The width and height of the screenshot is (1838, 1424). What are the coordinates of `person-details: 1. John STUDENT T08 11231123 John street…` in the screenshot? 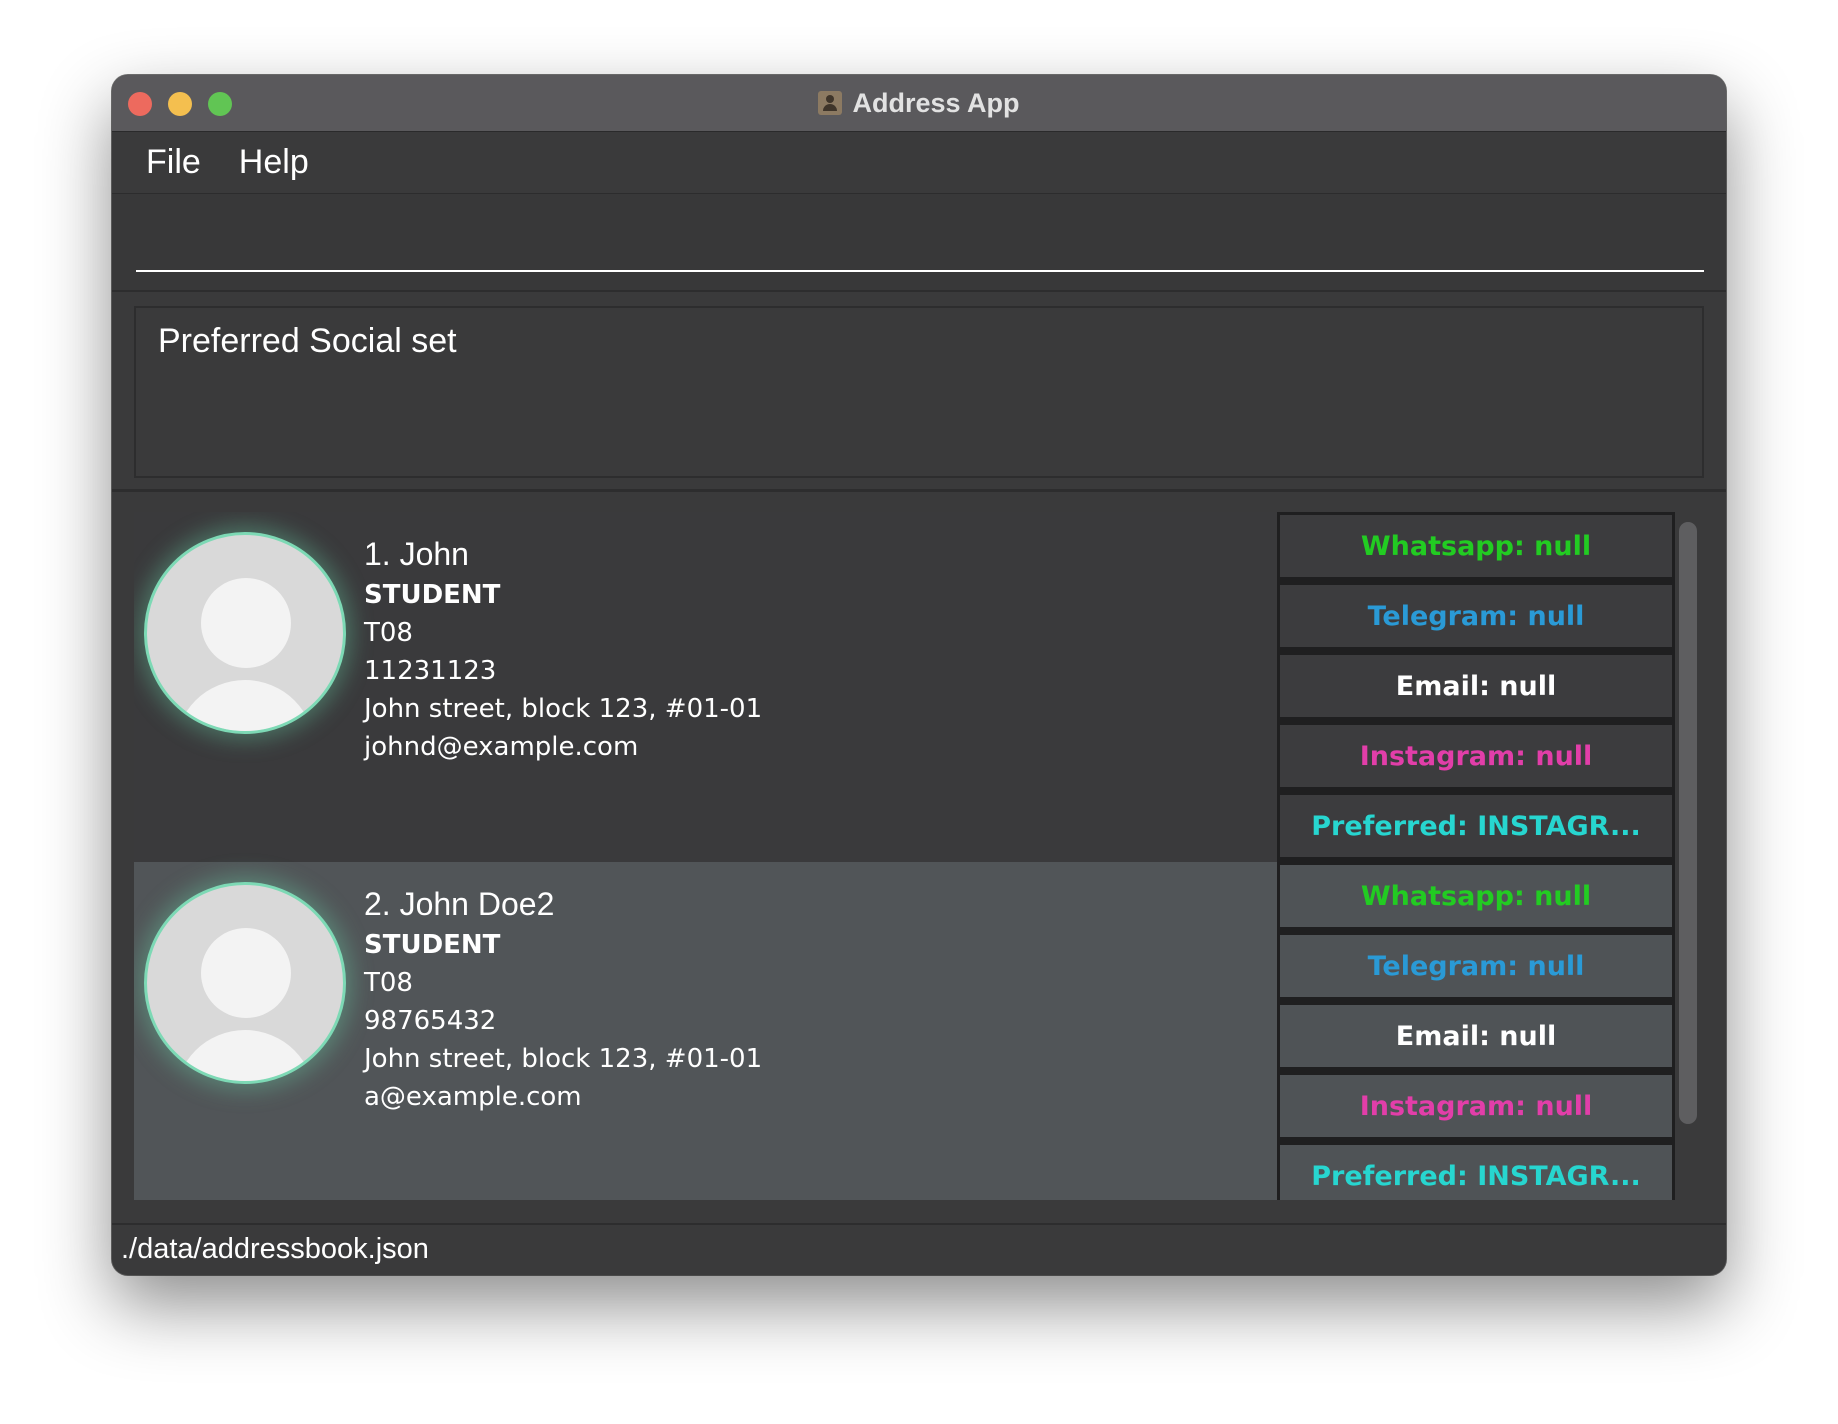 It's located at (563, 649).